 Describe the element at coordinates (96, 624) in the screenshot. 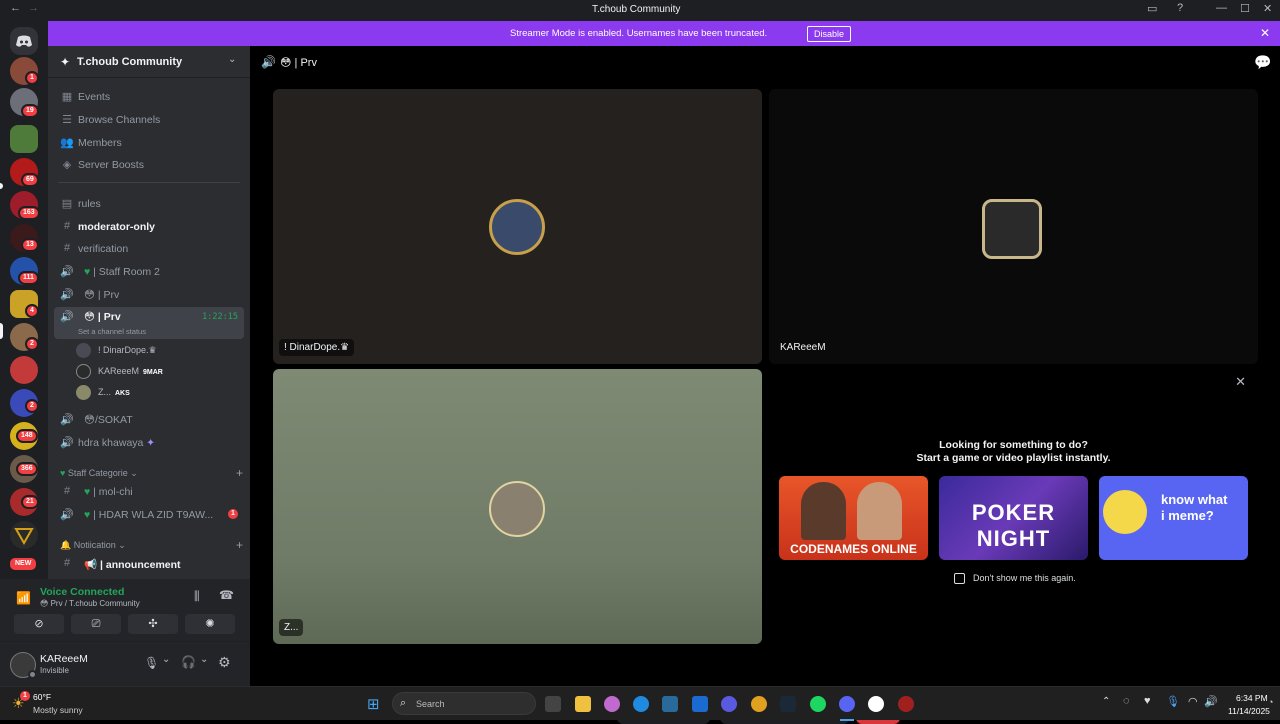

I see `screen-share-button: ⎚` at that location.